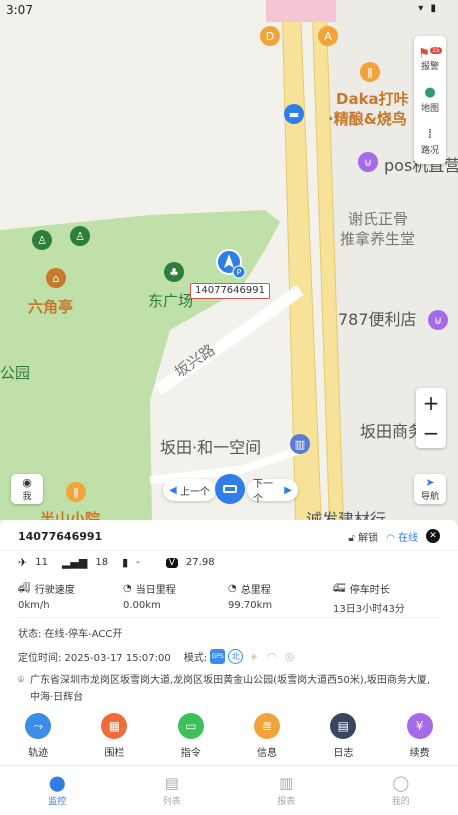 This screenshot has height=815, width=458. What do you see at coordinates (378, 239) in the screenshot?
I see `poi-xie-2: 推拿养生堂` at bounding box center [378, 239].